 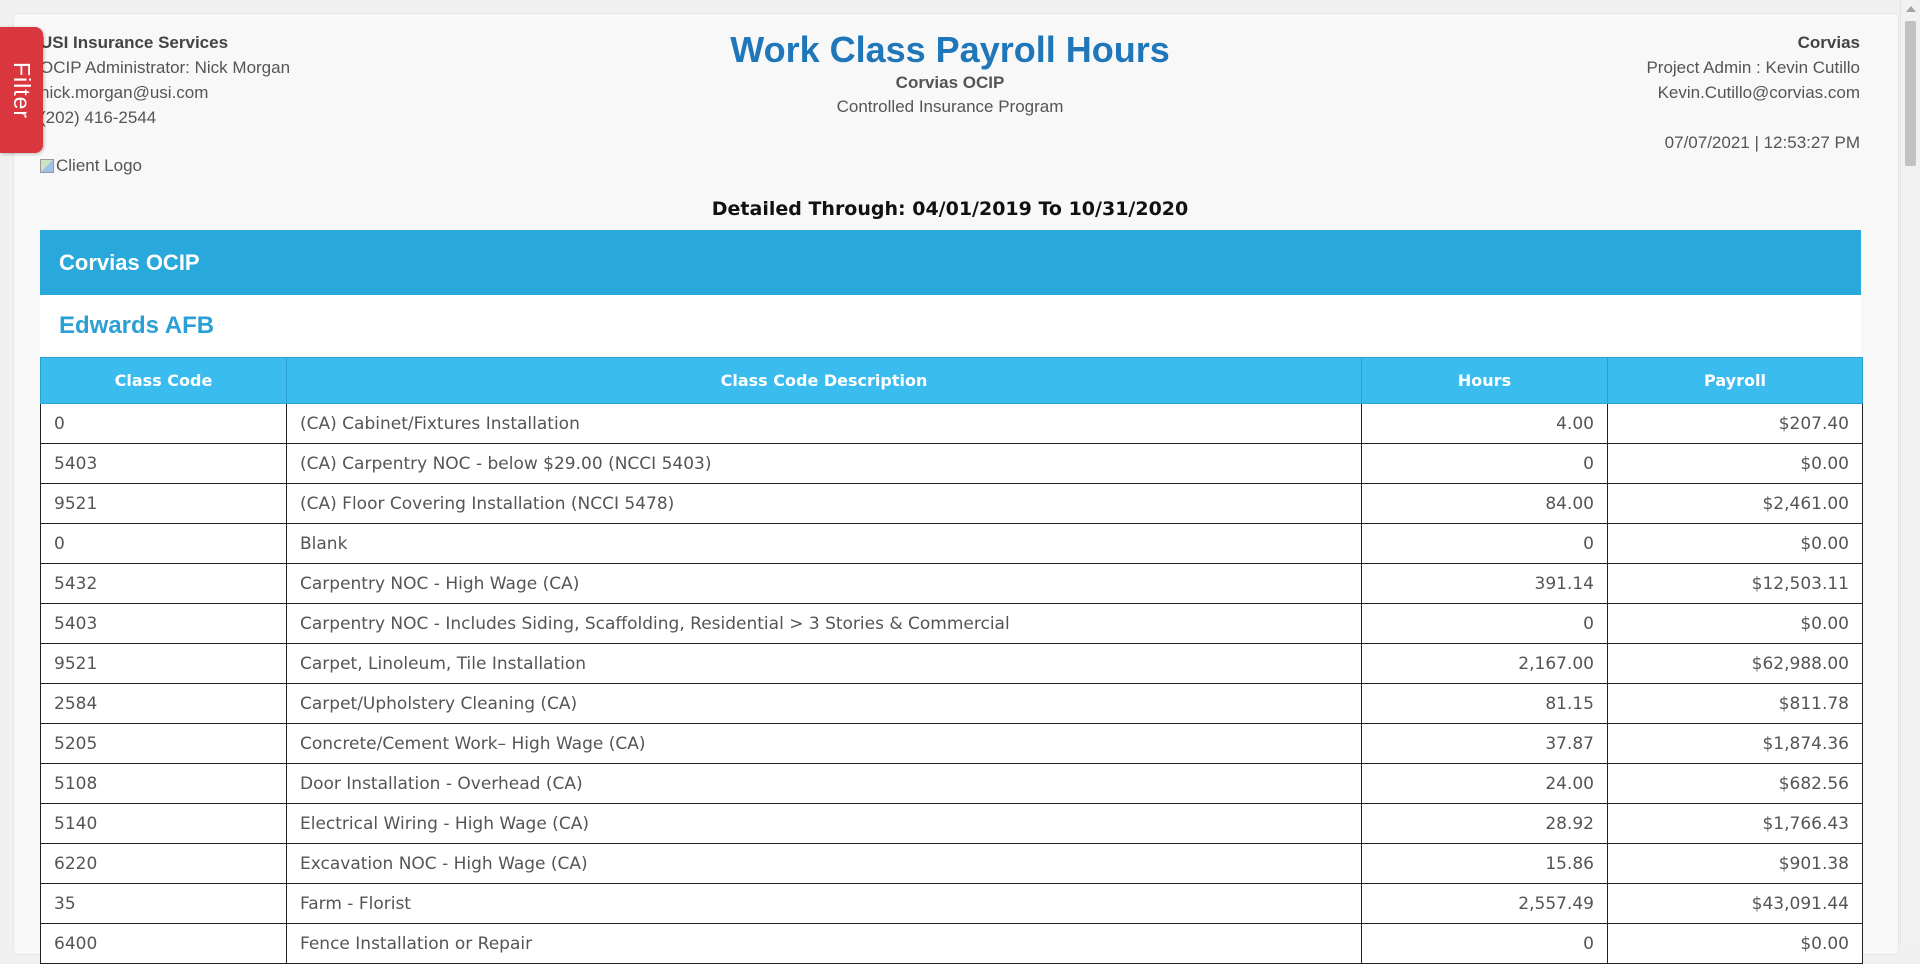 I want to click on project-name: Edwards AFB, so click(x=950, y=326).